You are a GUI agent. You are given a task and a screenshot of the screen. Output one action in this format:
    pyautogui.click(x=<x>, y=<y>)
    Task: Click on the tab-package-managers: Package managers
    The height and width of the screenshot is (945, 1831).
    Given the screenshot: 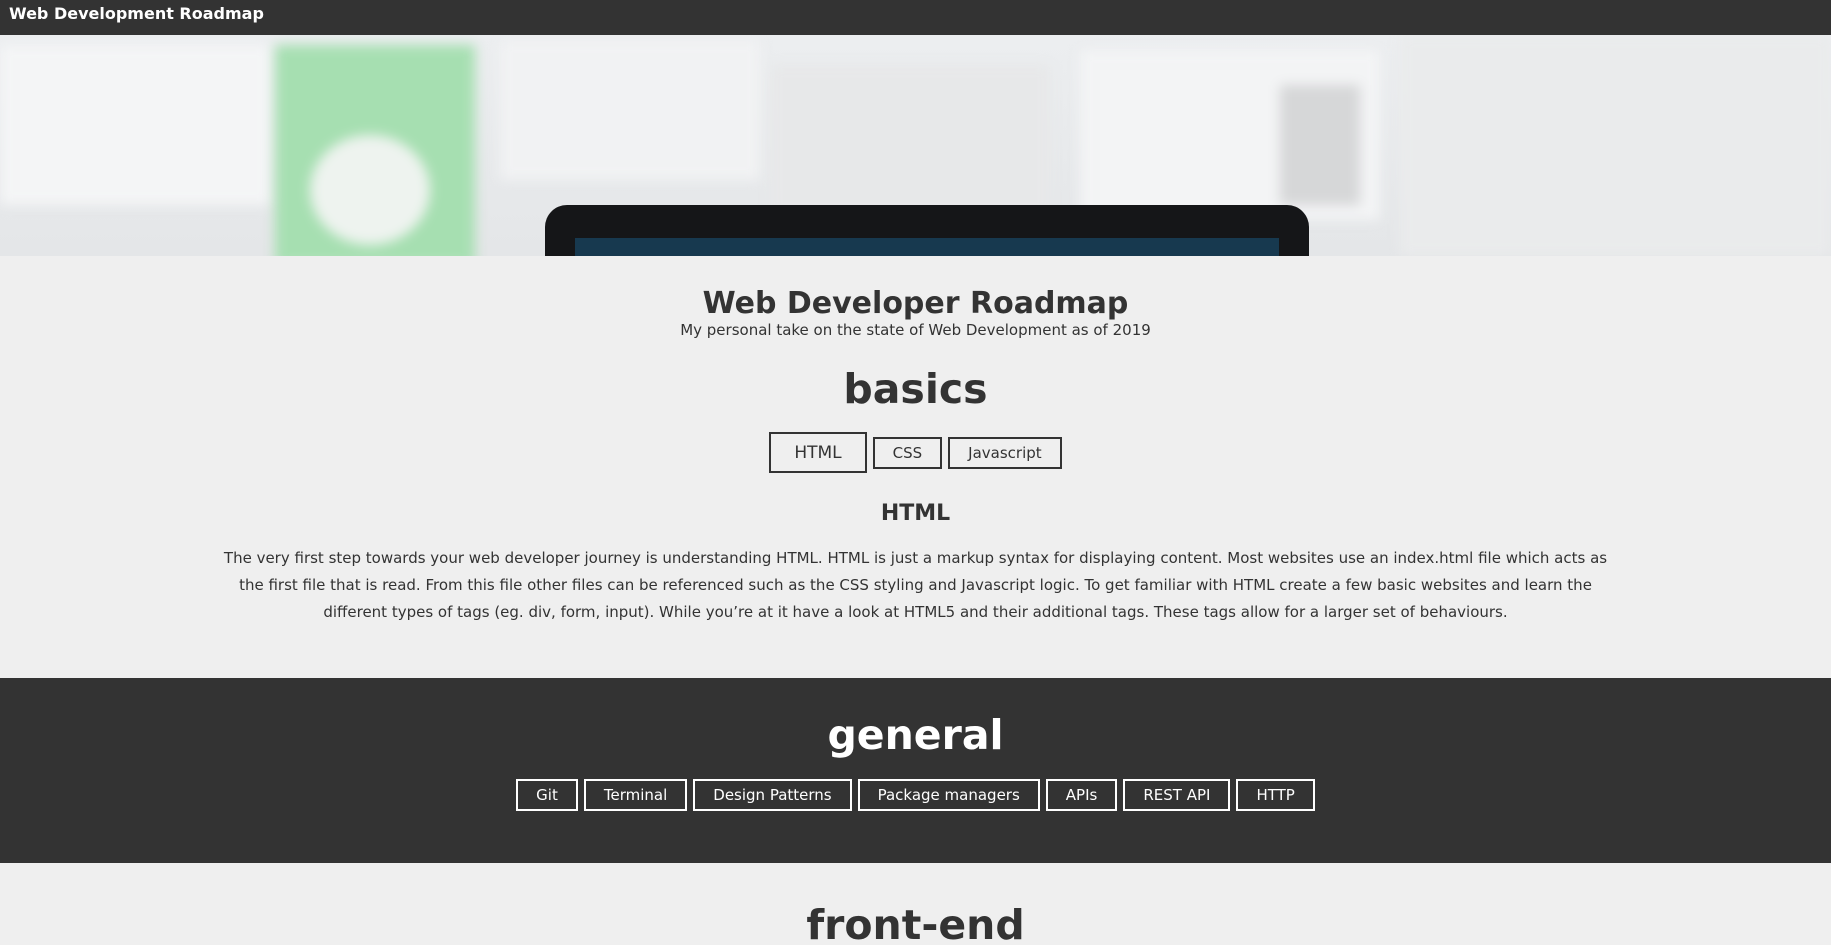 What is the action you would take?
    pyautogui.click(x=948, y=795)
    